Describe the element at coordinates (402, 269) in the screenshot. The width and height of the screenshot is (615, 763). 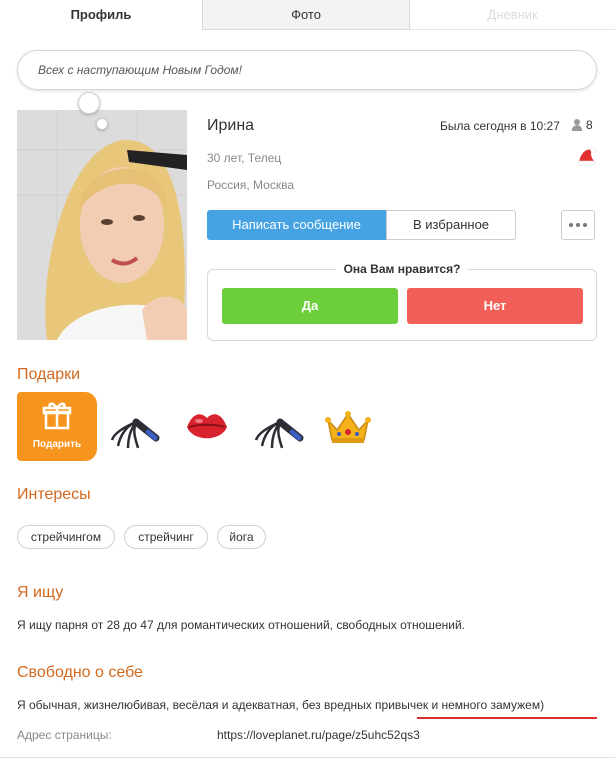
I see `like-question: Она Вам нравится?` at that location.